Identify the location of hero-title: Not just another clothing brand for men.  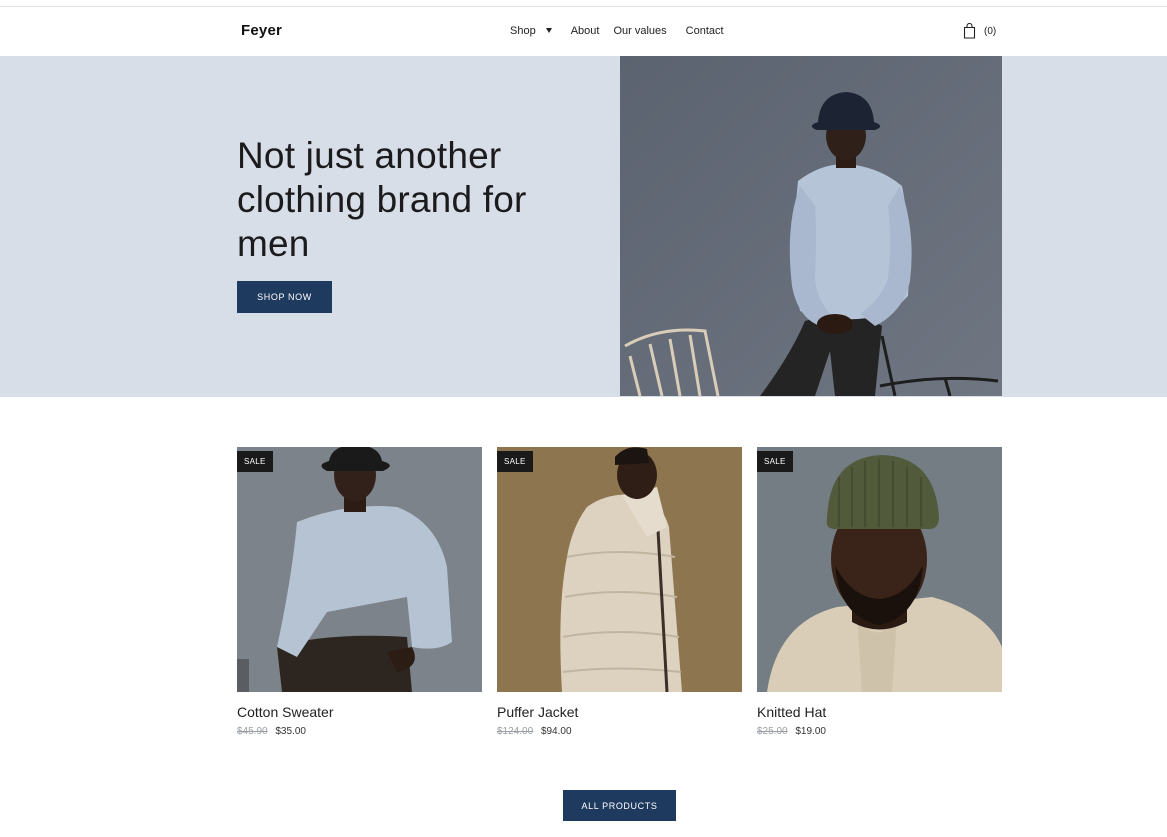
(382, 199).